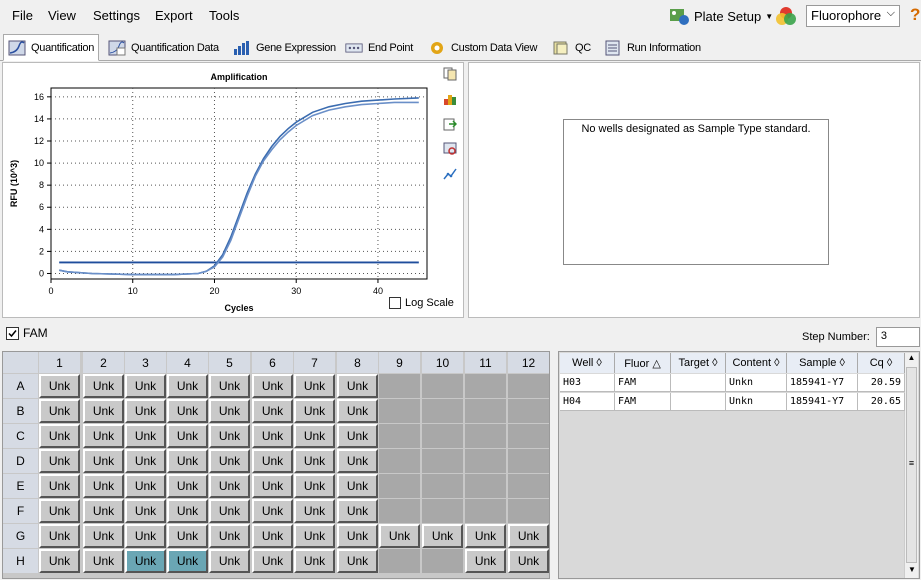 The width and height of the screenshot is (921, 580). Describe the element at coordinates (822, 402) in the screenshot. I see `cell-sample: 185941-Y7` at that location.